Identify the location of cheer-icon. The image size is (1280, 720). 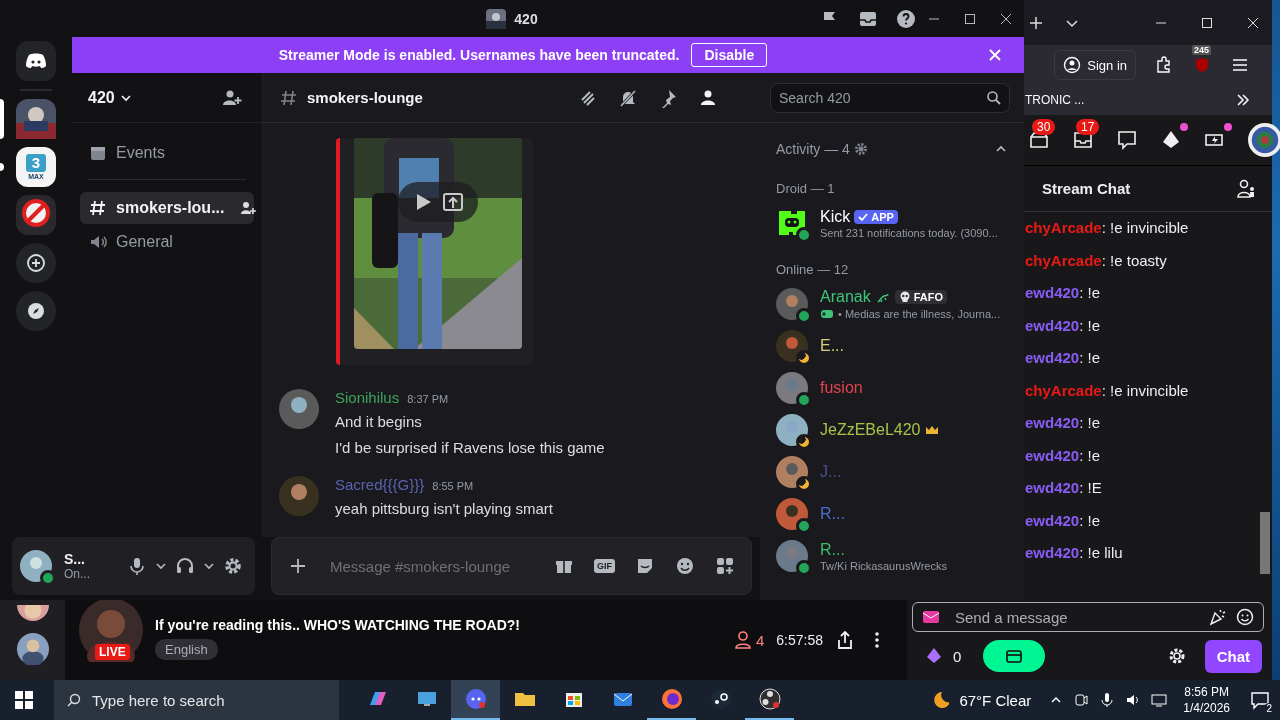
(931, 617).